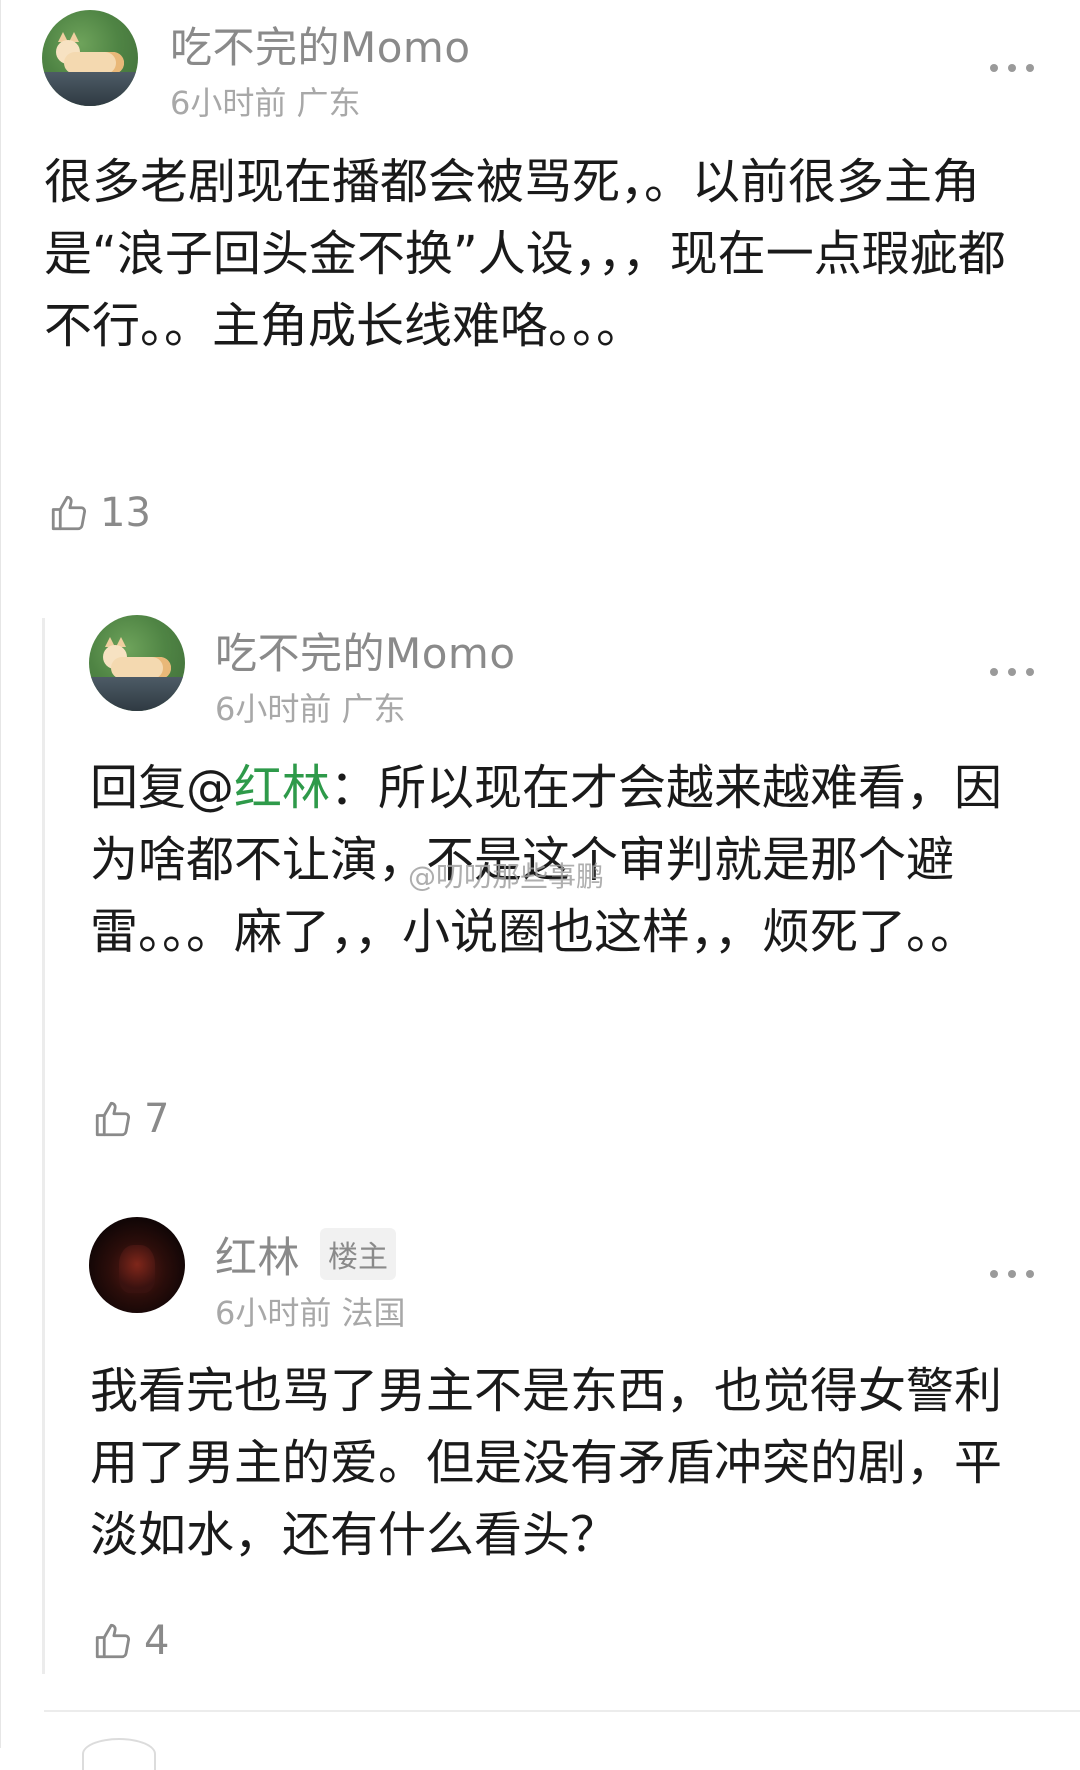 The height and width of the screenshot is (1770, 1080). I want to click on watermark: @叨叨那些事鹏, so click(506, 876).